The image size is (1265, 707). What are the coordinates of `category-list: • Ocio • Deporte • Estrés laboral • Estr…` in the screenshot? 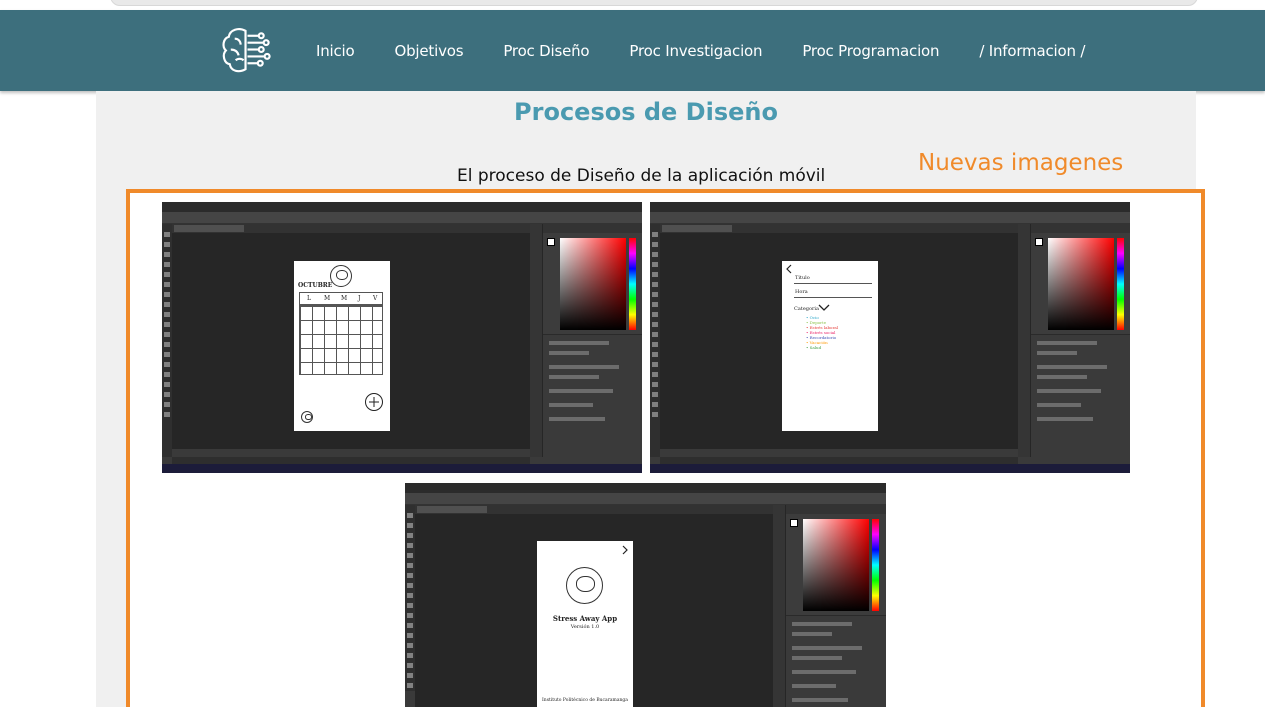 It's located at (822, 332).